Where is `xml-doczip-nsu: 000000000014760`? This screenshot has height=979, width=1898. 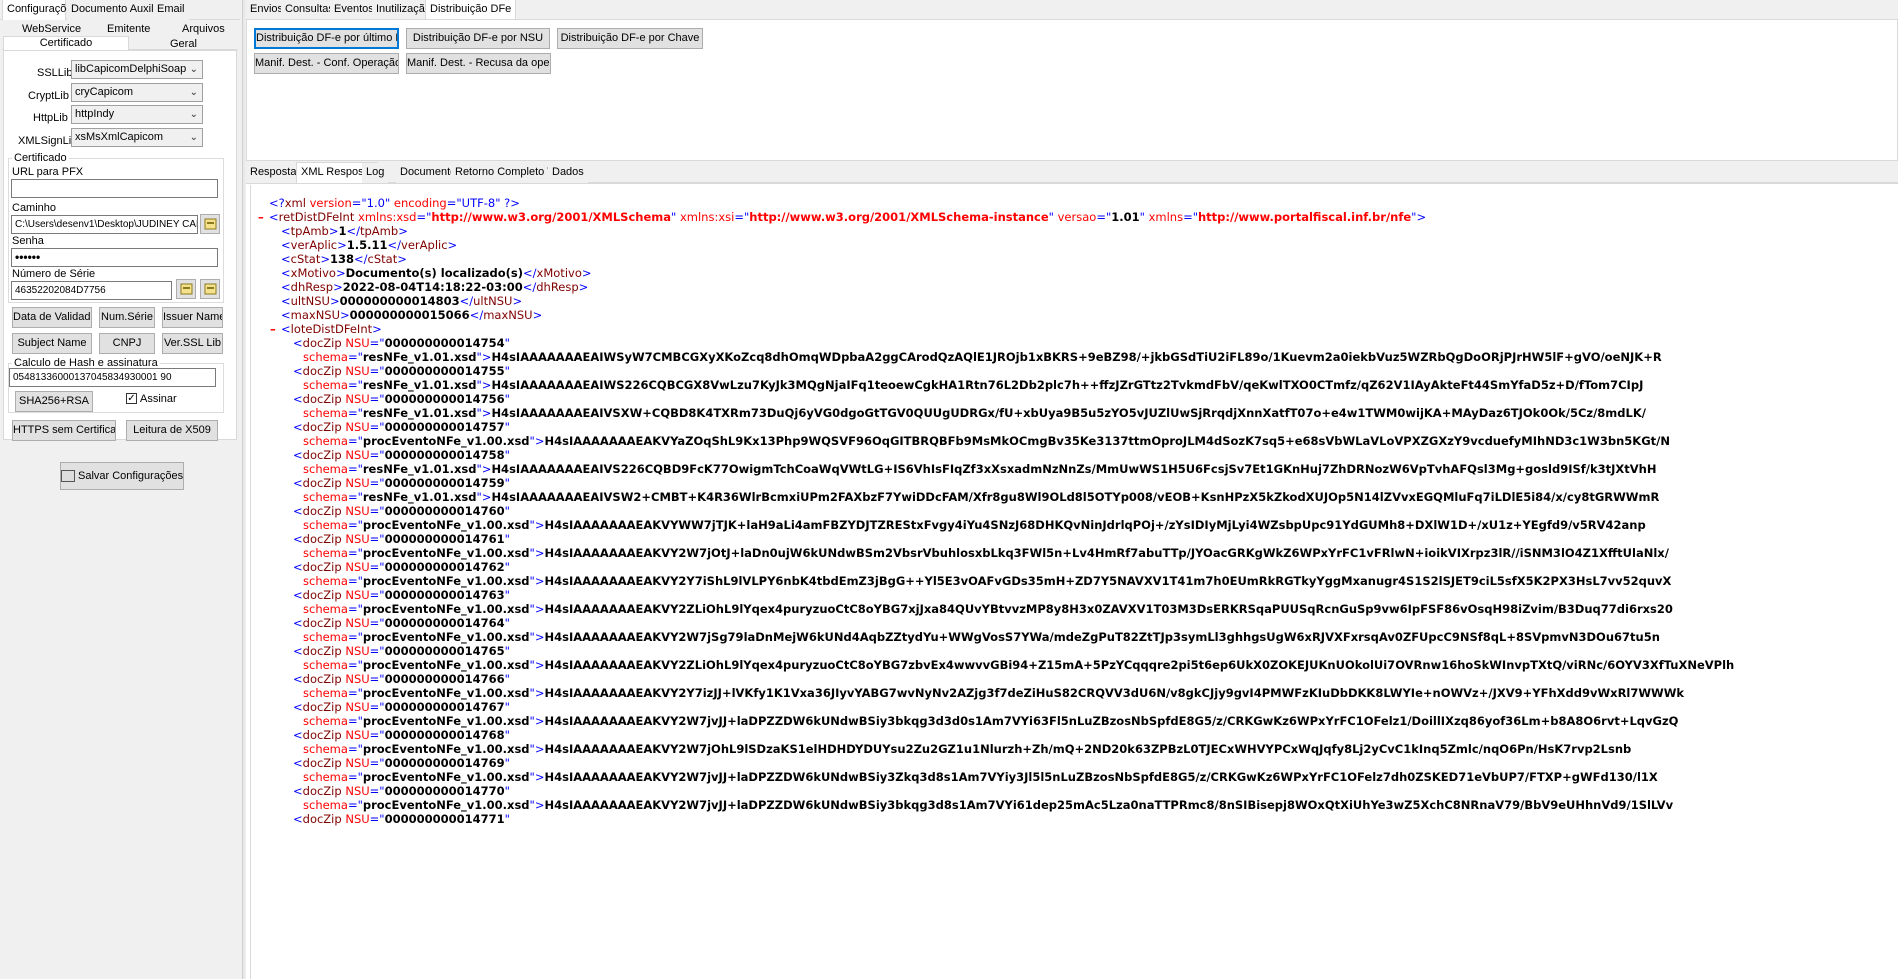
xml-doczip-nsu: 000000000014760 is located at coordinates (444, 511).